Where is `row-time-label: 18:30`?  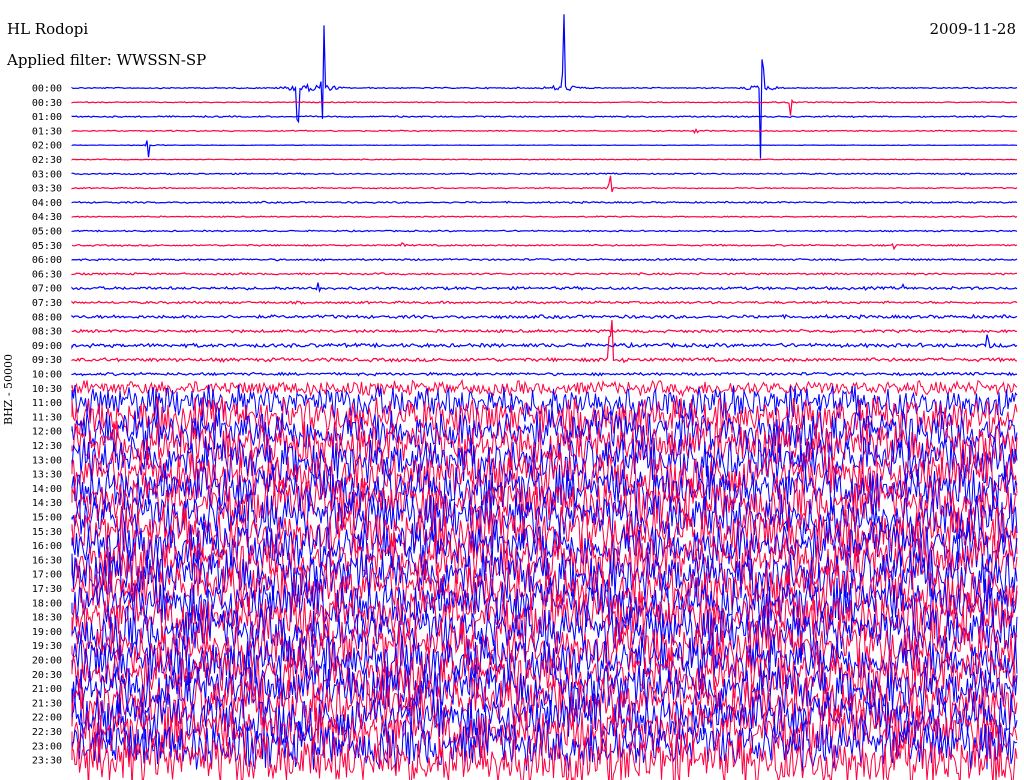
row-time-label: 18:30 is located at coordinates (47, 618).